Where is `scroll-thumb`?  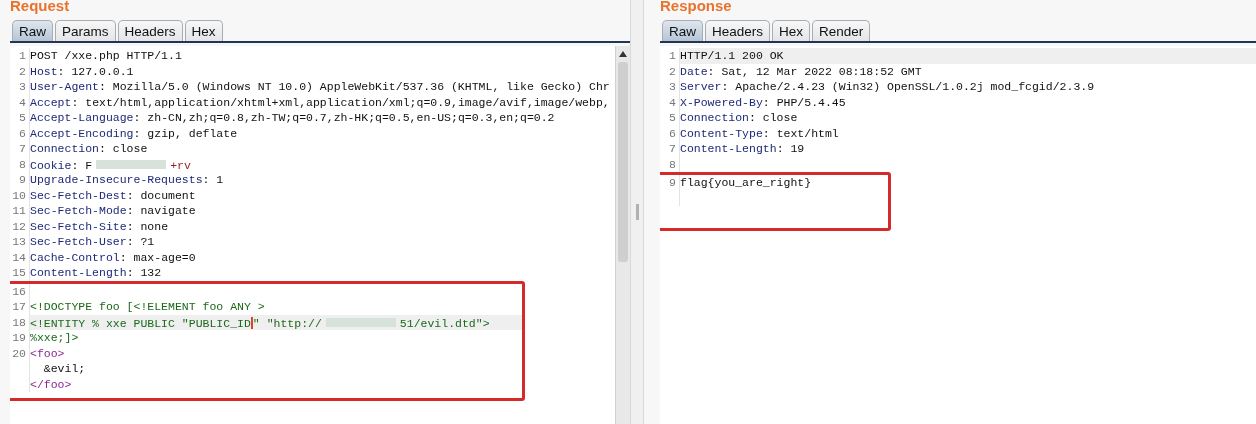 scroll-thumb is located at coordinates (623, 162).